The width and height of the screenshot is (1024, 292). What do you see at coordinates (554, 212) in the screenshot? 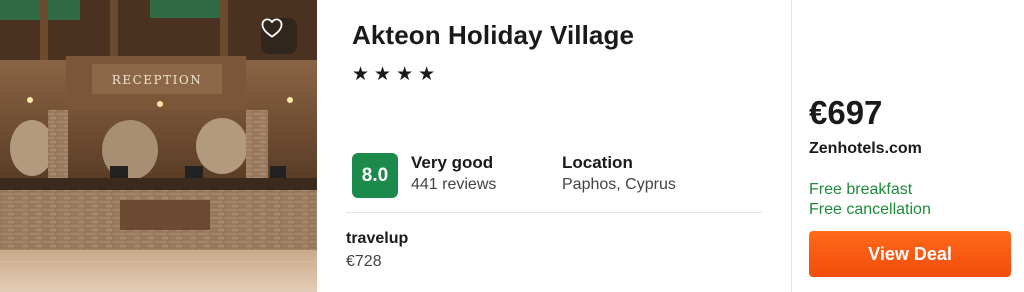
I see `divider` at bounding box center [554, 212].